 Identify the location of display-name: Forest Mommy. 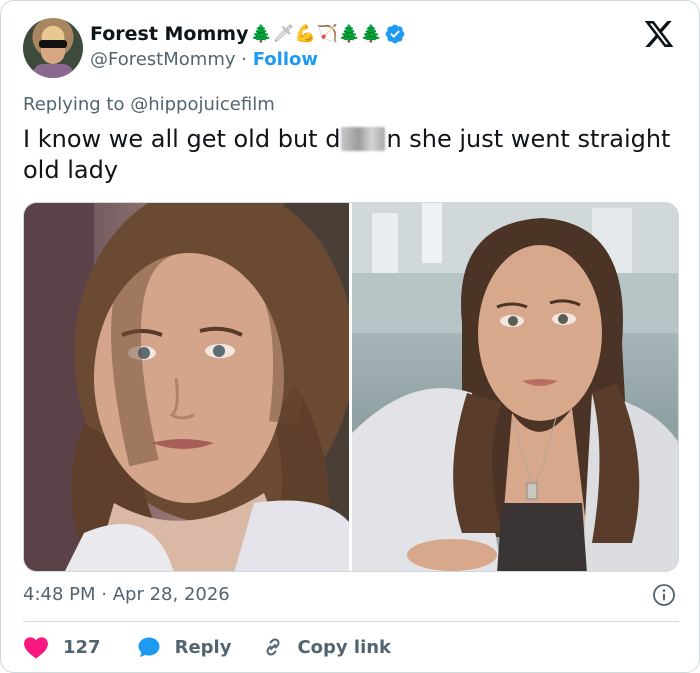
(169, 34).